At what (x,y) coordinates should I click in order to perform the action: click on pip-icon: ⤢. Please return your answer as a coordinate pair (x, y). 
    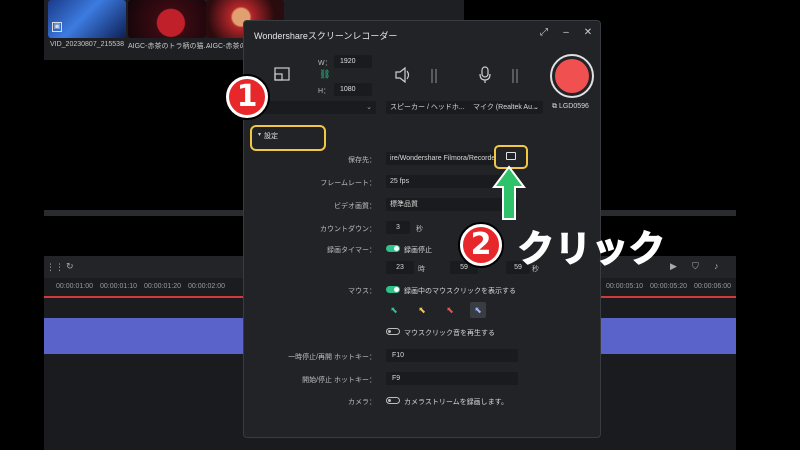
    Looking at the image, I should click on (544, 33).